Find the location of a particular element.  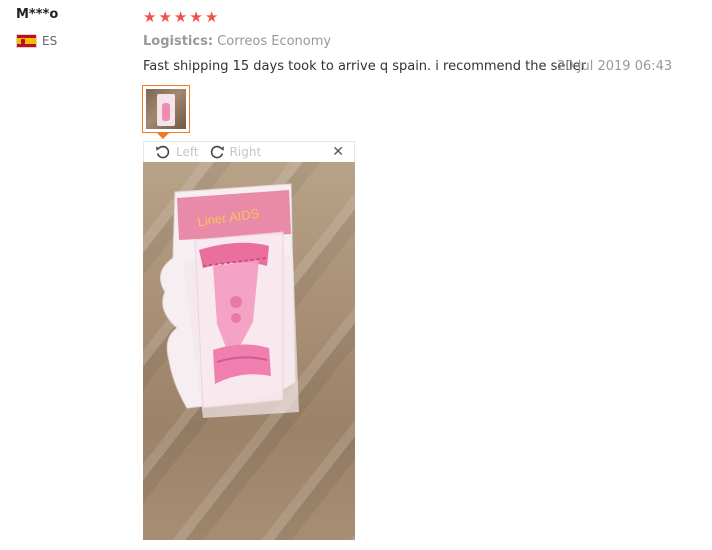

thumbnail-pointer is located at coordinates (163, 136).